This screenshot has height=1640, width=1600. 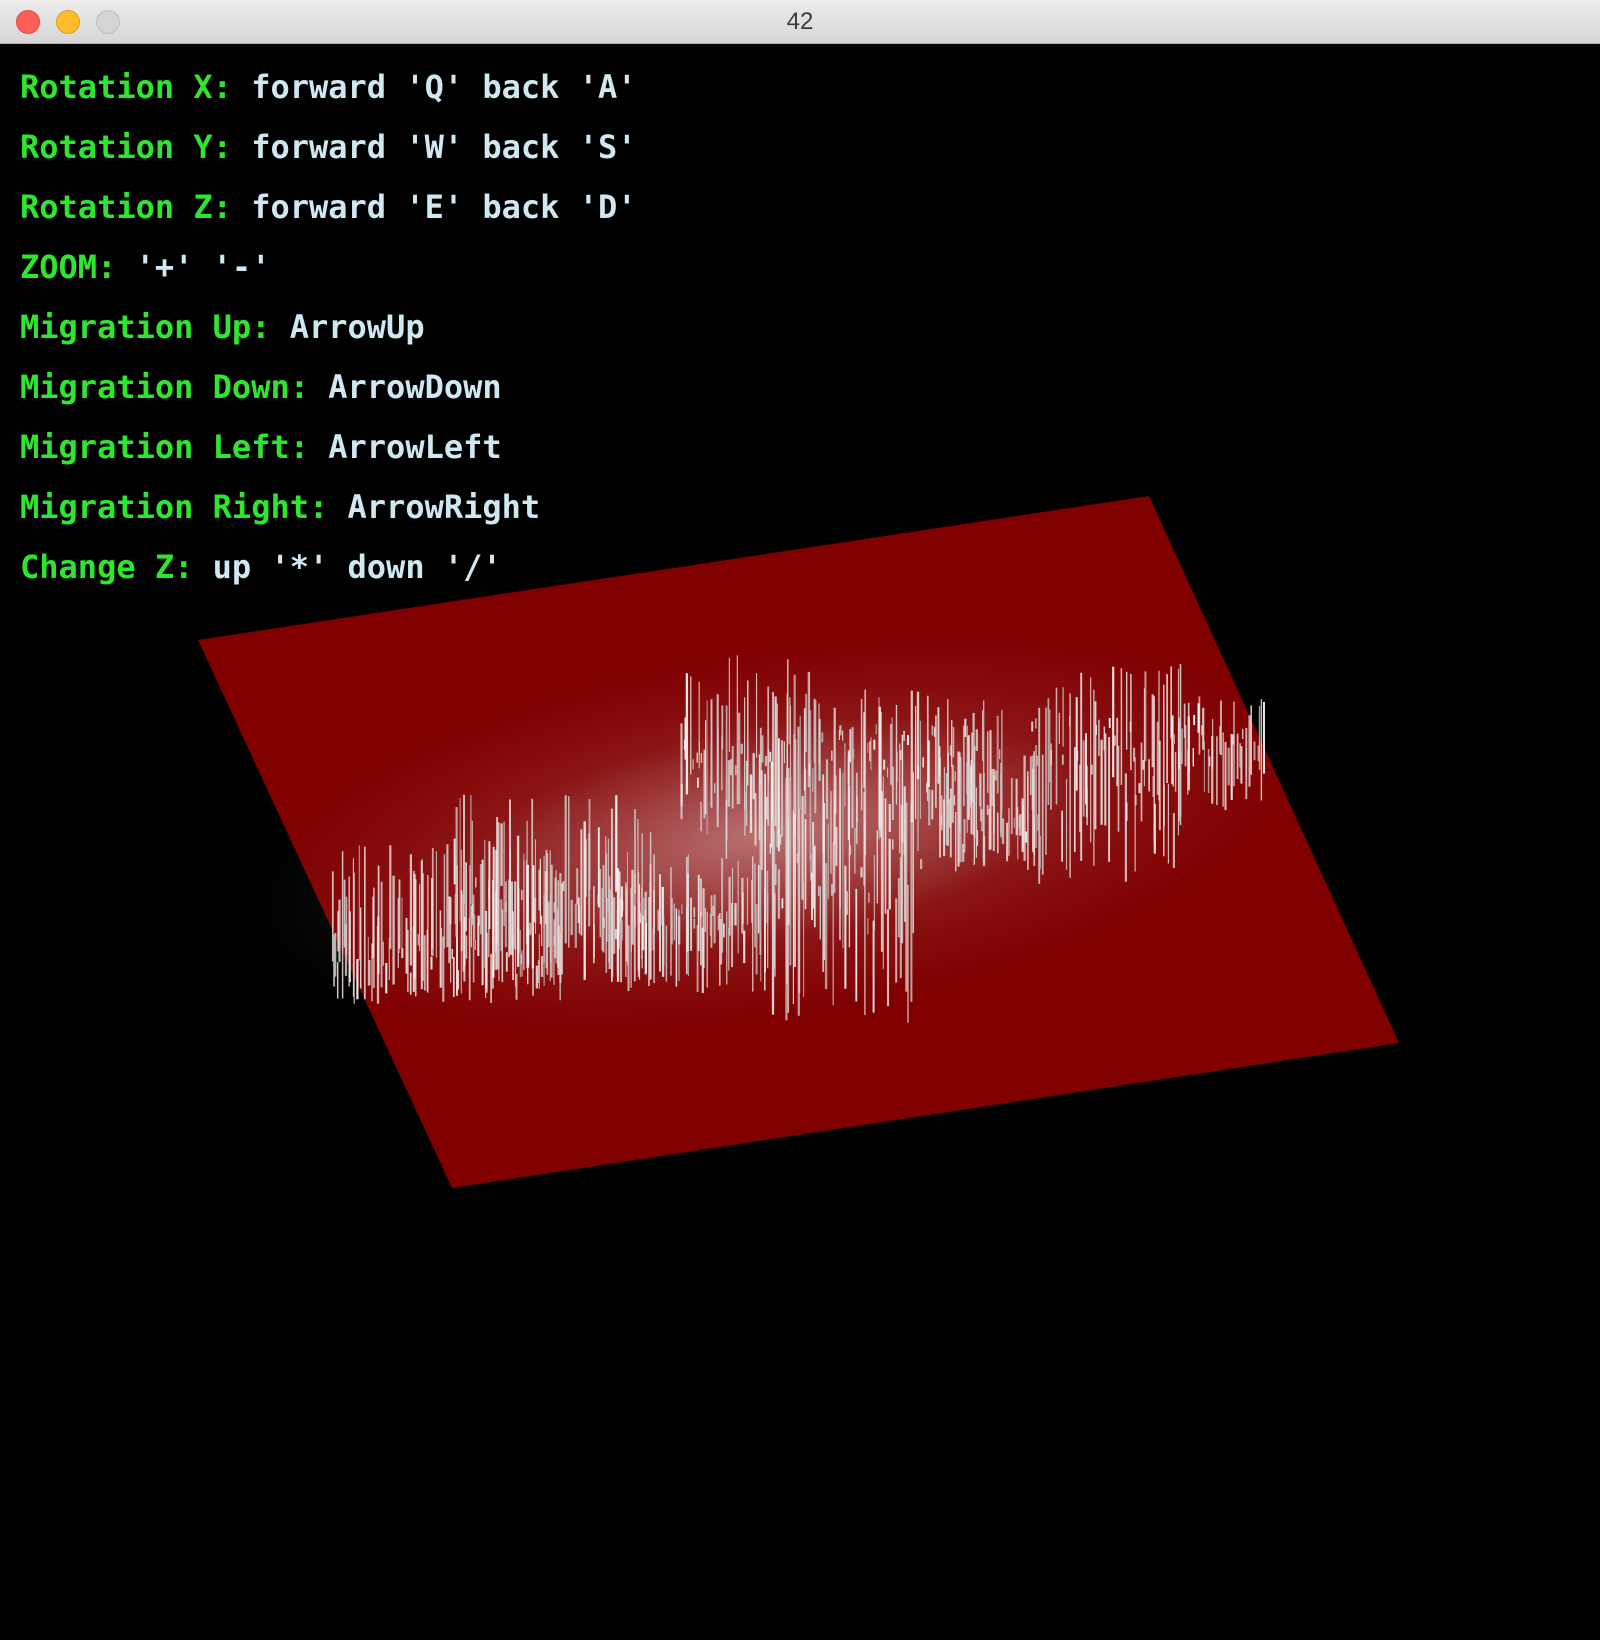 What do you see at coordinates (174, 507) in the screenshot?
I see `help-label: Migration Right:` at bounding box center [174, 507].